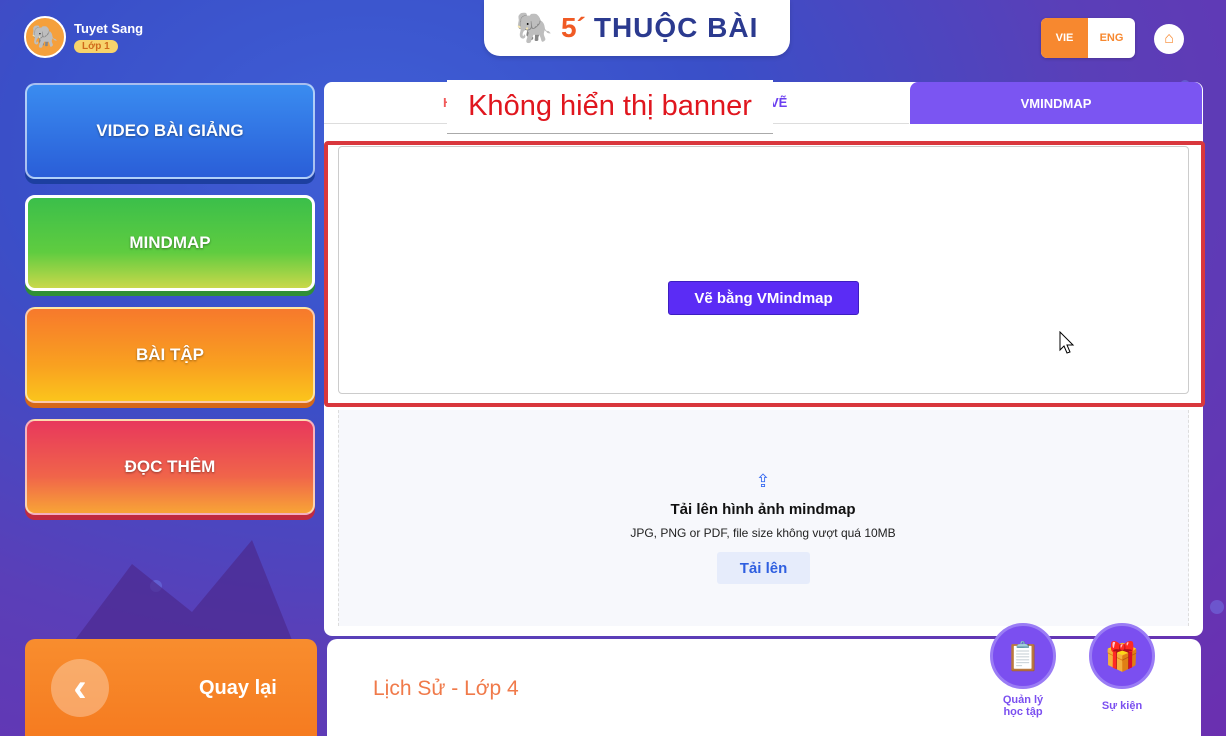  I want to click on lang-eng-button: ENG, so click(1111, 38).